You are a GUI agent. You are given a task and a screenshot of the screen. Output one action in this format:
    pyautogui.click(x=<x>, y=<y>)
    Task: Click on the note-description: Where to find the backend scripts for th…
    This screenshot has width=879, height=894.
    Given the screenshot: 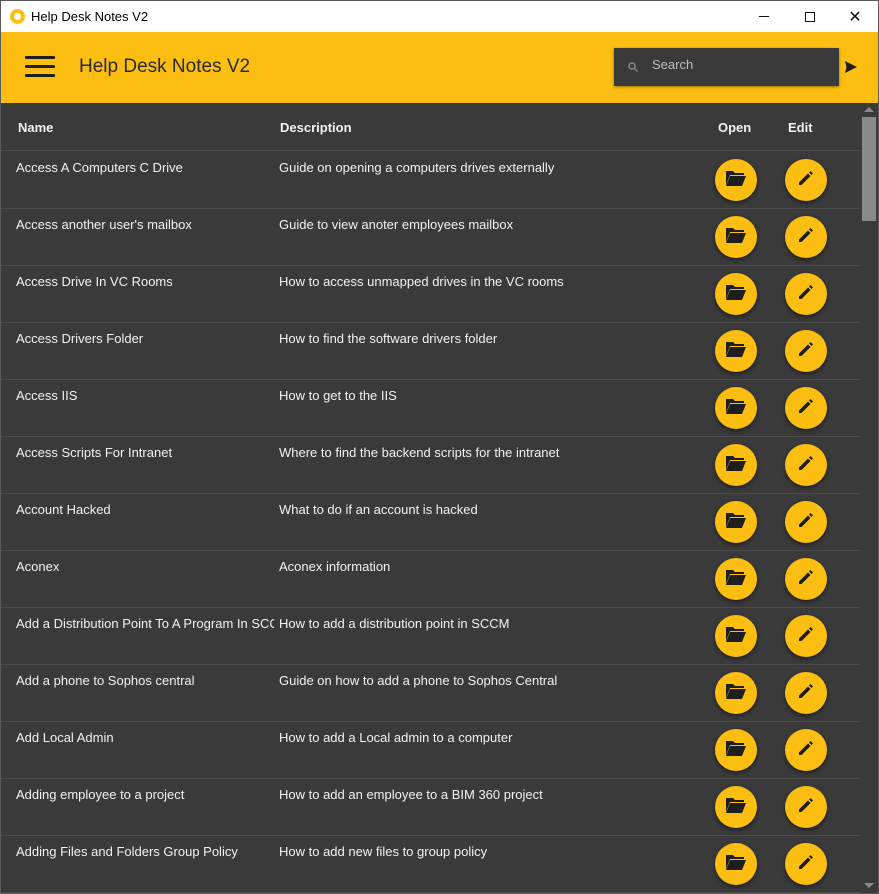 What is the action you would take?
    pyautogui.click(x=419, y=452)
    